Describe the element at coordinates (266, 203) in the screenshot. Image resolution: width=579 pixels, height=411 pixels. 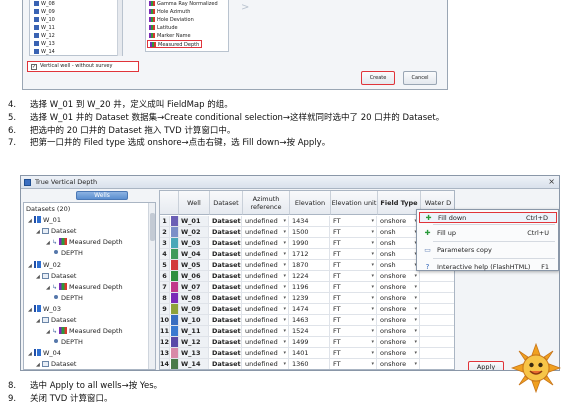
I see `col-header-azimuth: Azimuth reference` at that location.